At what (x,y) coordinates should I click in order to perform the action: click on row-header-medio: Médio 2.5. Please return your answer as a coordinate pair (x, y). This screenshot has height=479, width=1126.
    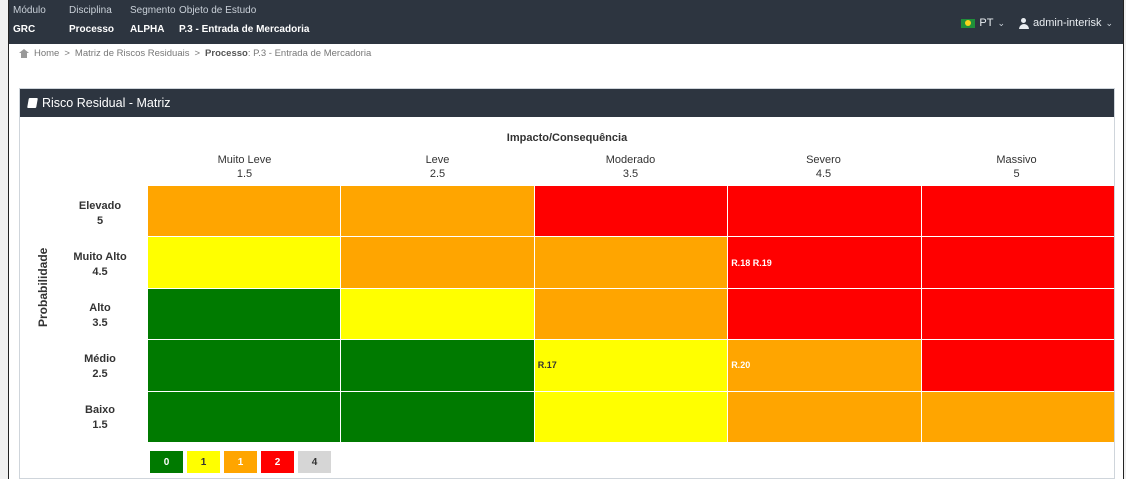
    Looking at the image, I should click on (100, 367).